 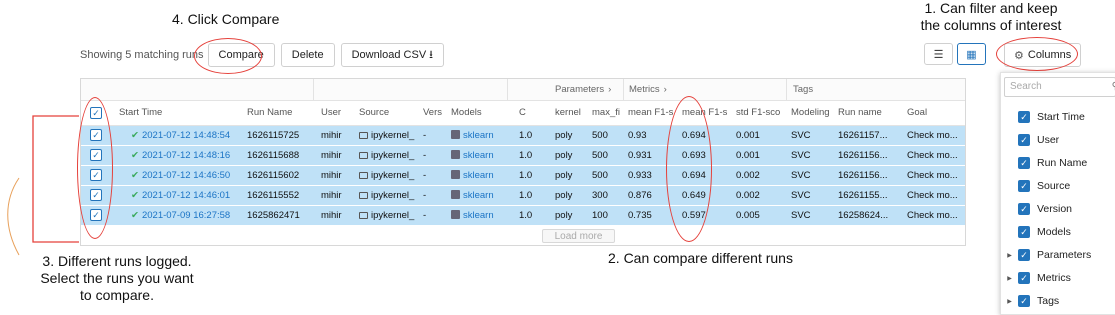 What do you see at coordinates (282, 113) in the screenshot?
I see `column-header: Run Name` at bounding box center [282, 113].